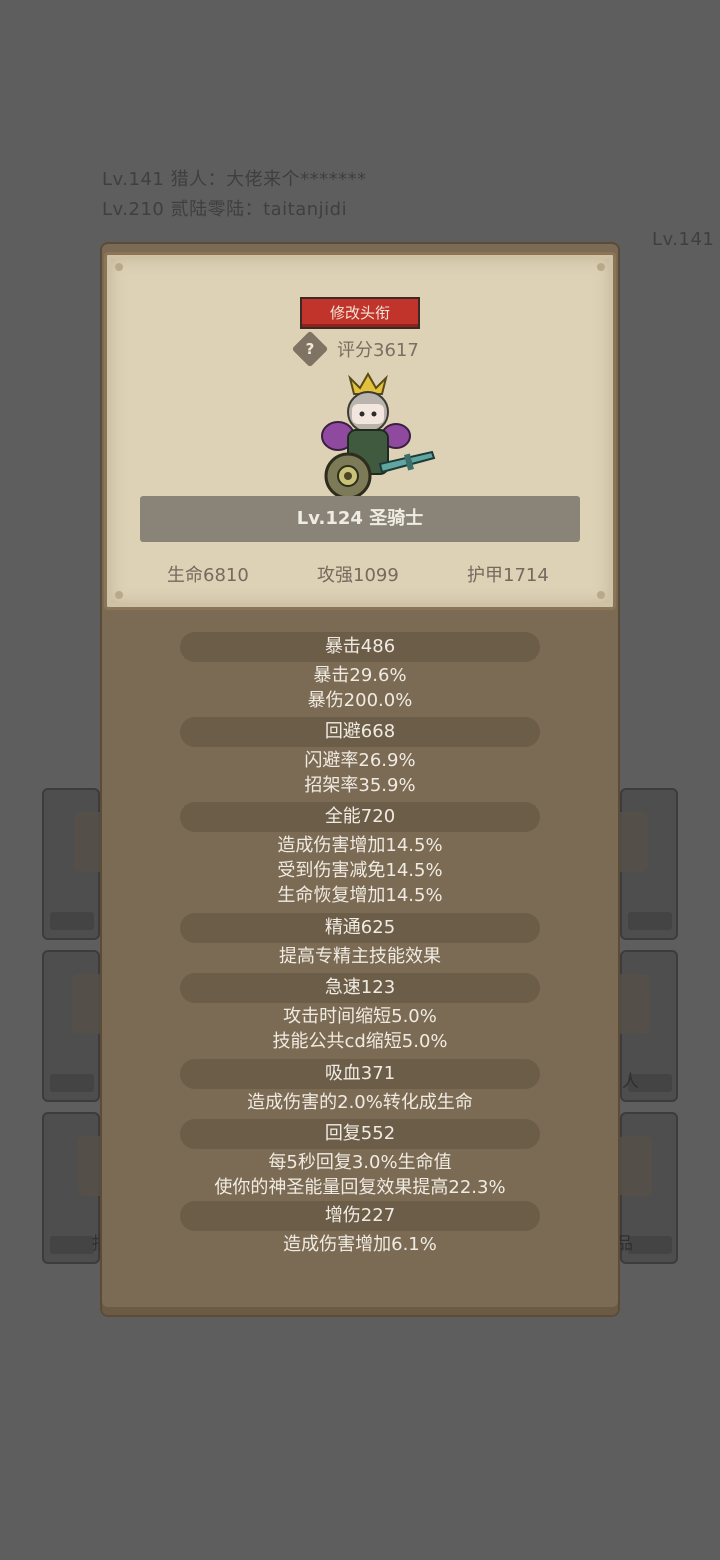  What do you see at coordinates (360, 988) in the screenshot?
I see `section-haste-title: 急速123` at bounding box center [360, 988].